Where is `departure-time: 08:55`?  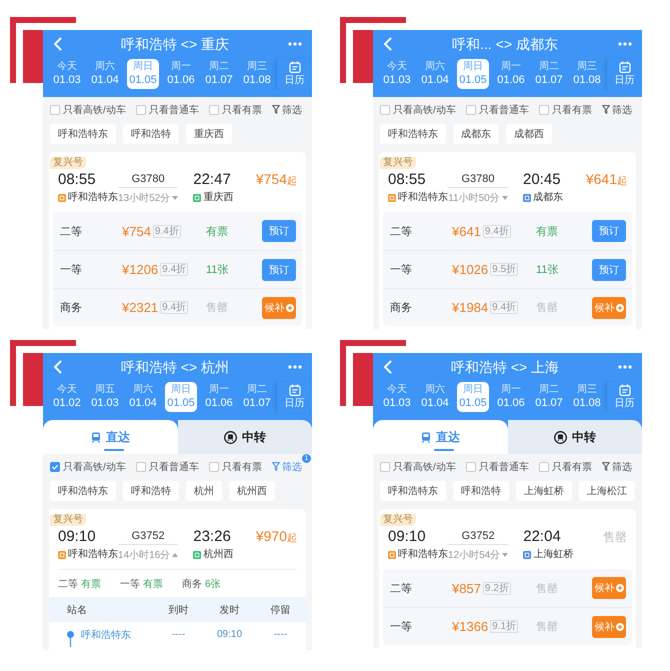 departure-time: 08:55 is located at coordinates (407, 180).